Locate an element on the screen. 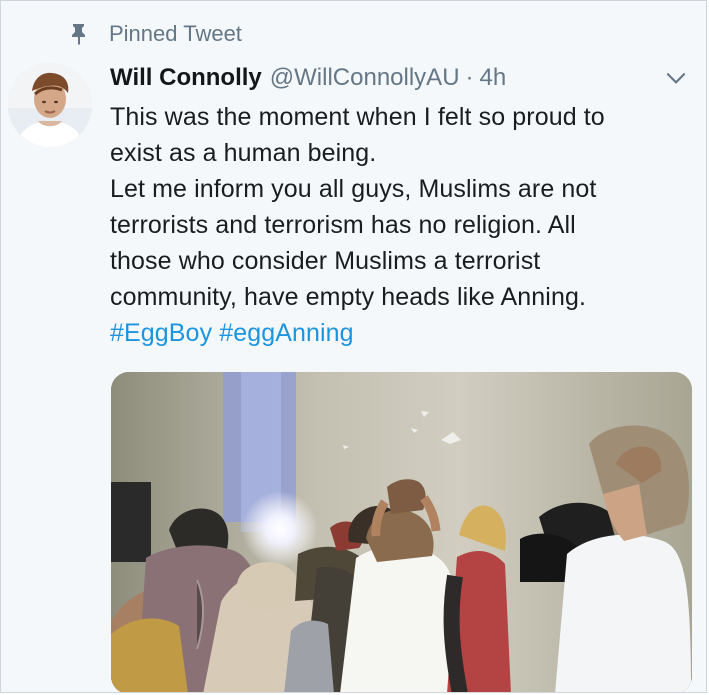 The image size is (709, 695). avatar is located at coordinates (50, 105).